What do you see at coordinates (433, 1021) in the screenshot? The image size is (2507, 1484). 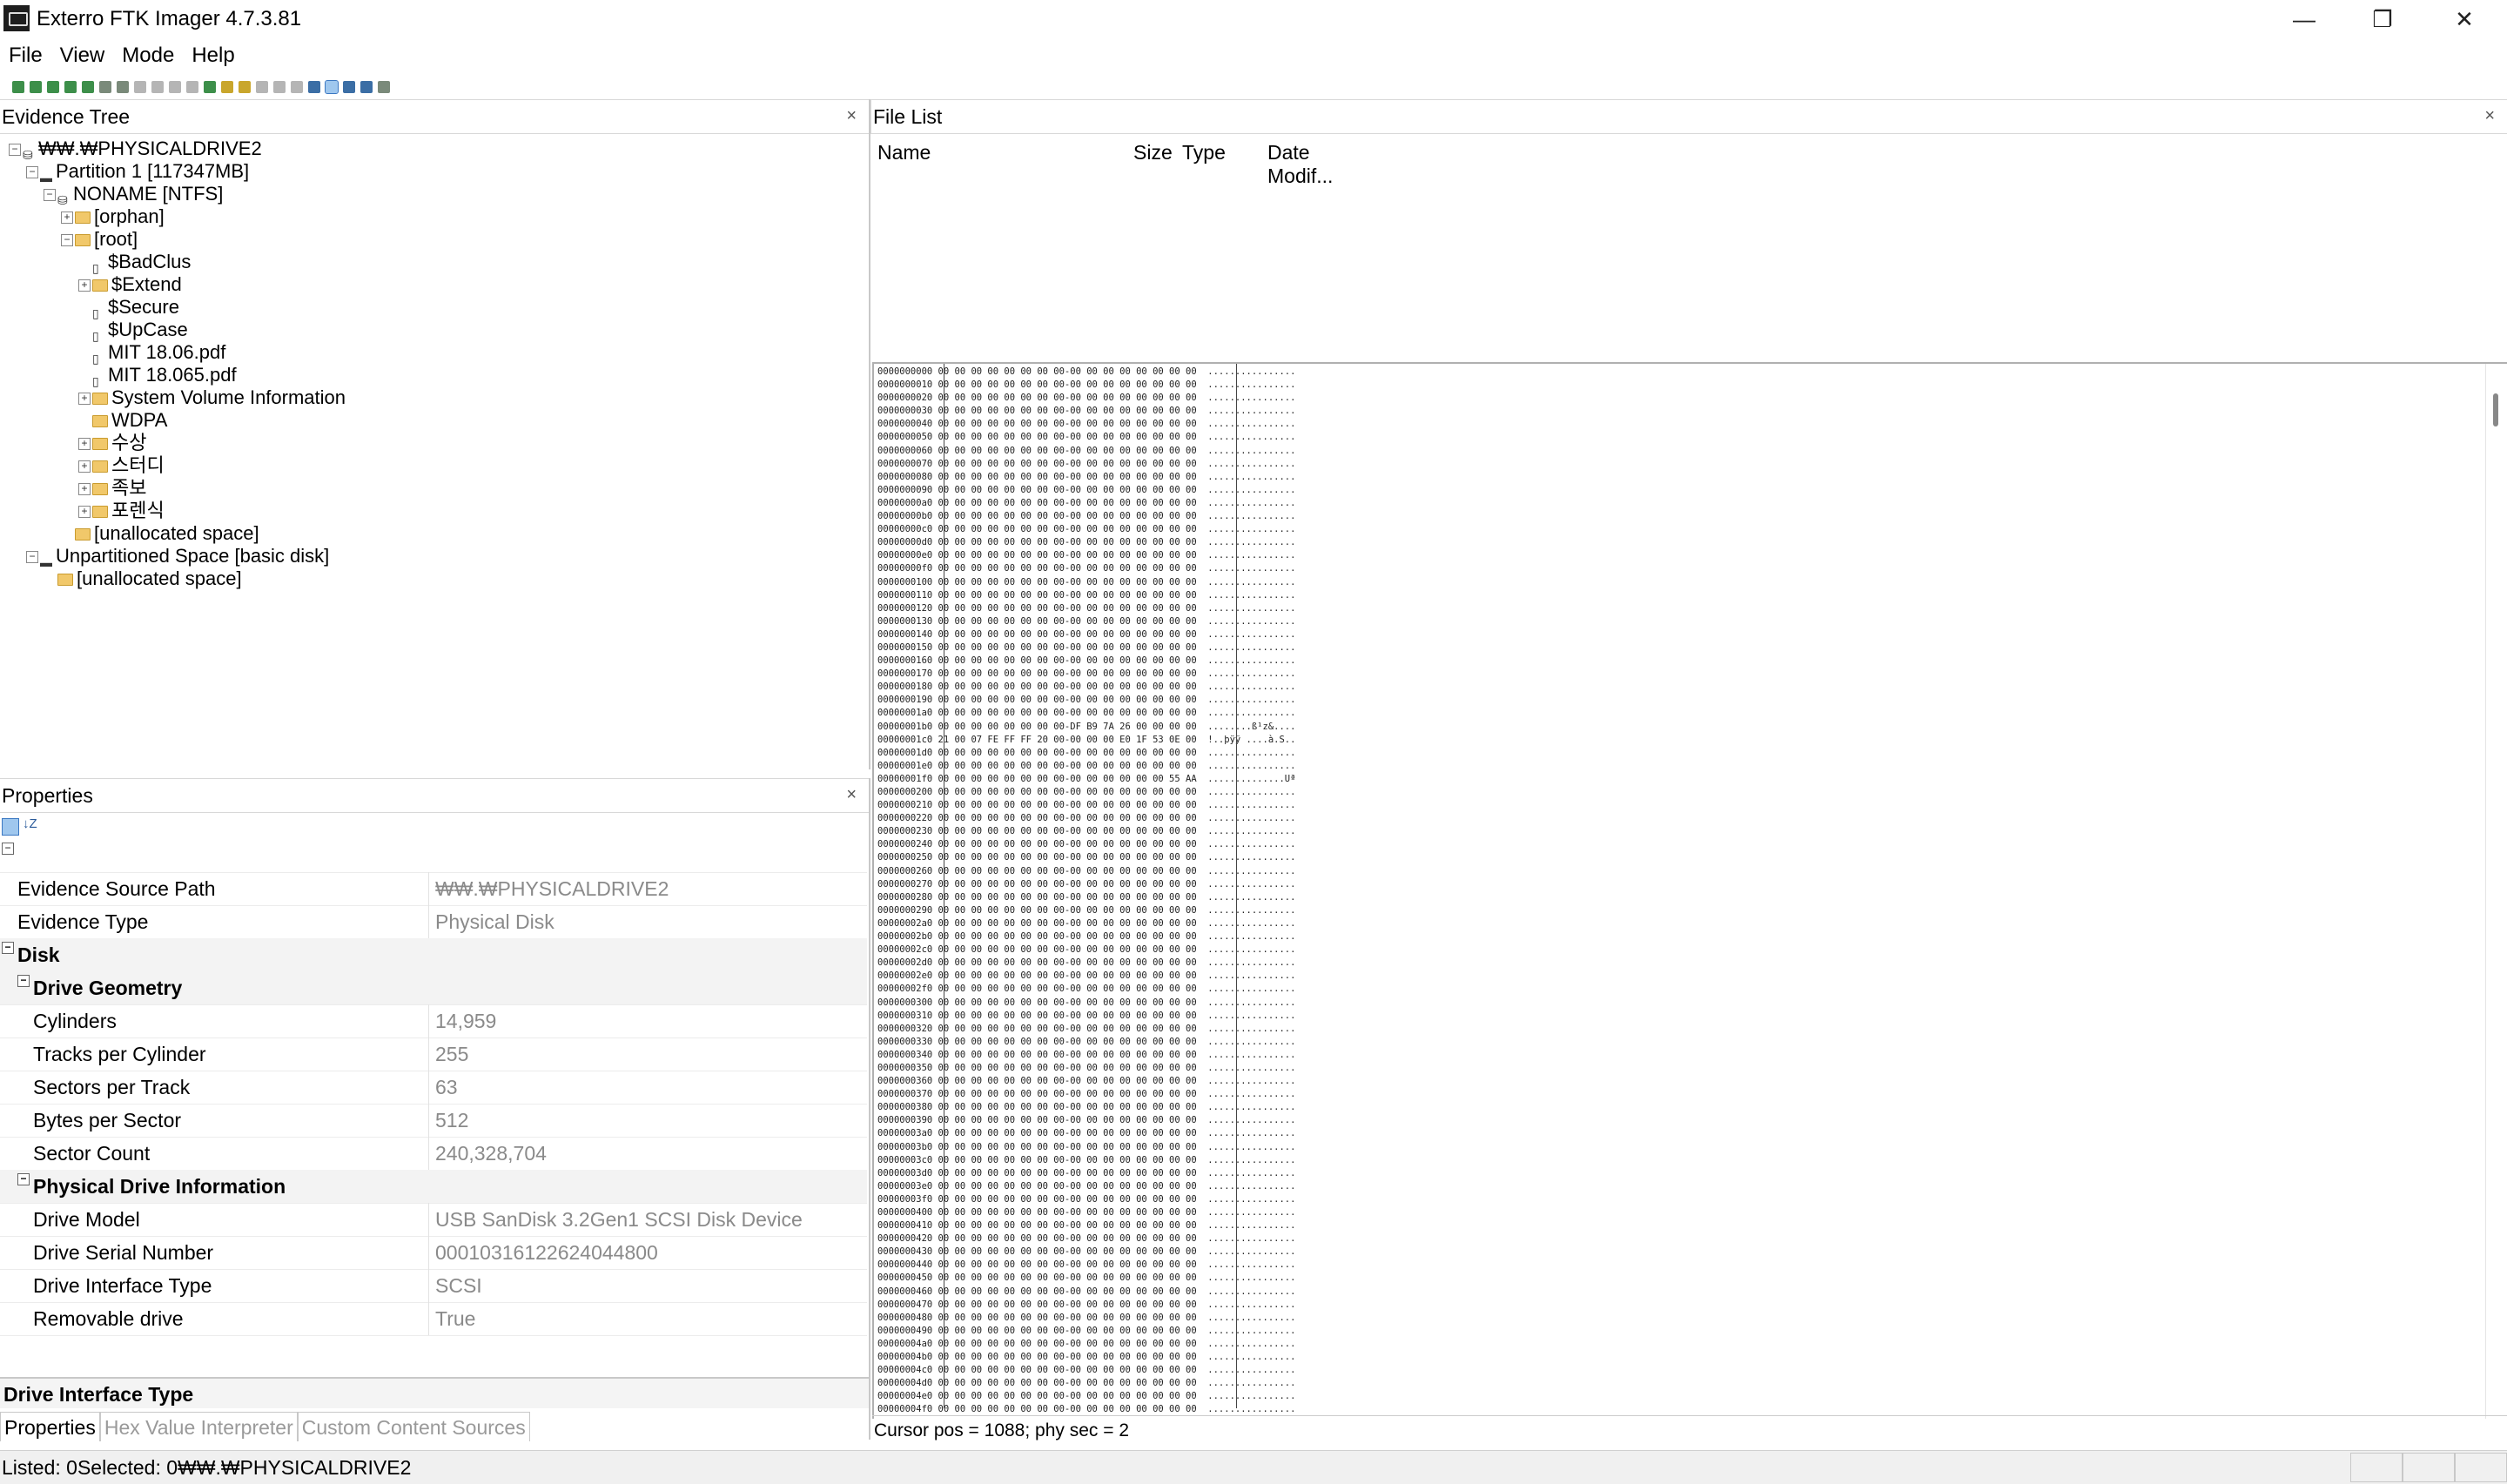 I see `property-row: Cylinders 14,959` at bounding box center [433, 1021].